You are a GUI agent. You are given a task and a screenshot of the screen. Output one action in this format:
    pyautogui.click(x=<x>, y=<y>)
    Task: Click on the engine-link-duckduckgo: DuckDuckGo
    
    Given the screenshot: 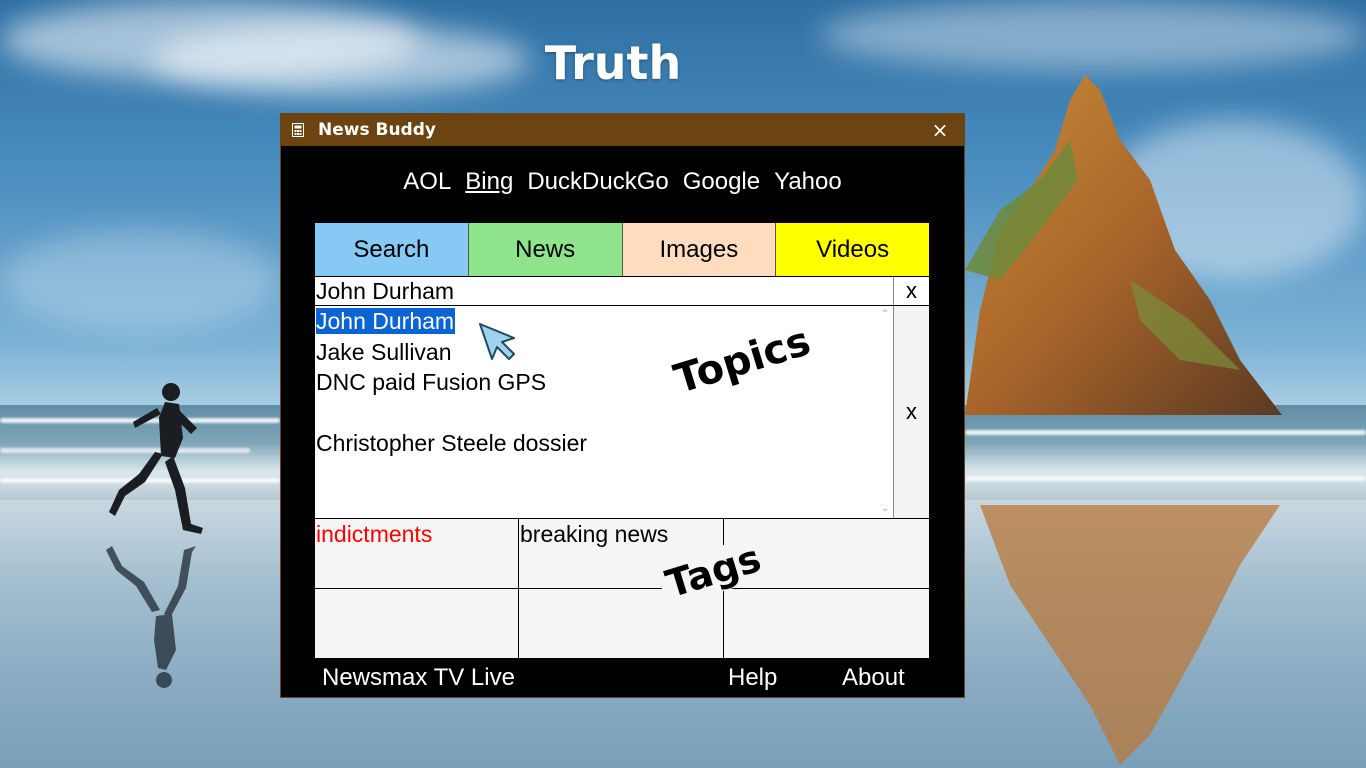 What is the action you would take?
    pyautogui.click(x=597, y=181)
    